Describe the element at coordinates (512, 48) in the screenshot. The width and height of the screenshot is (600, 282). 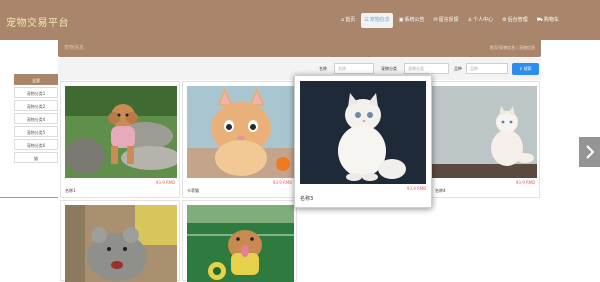
I see `breadcrumb: 首页/宠物信息 / 宠物信息` at that location.